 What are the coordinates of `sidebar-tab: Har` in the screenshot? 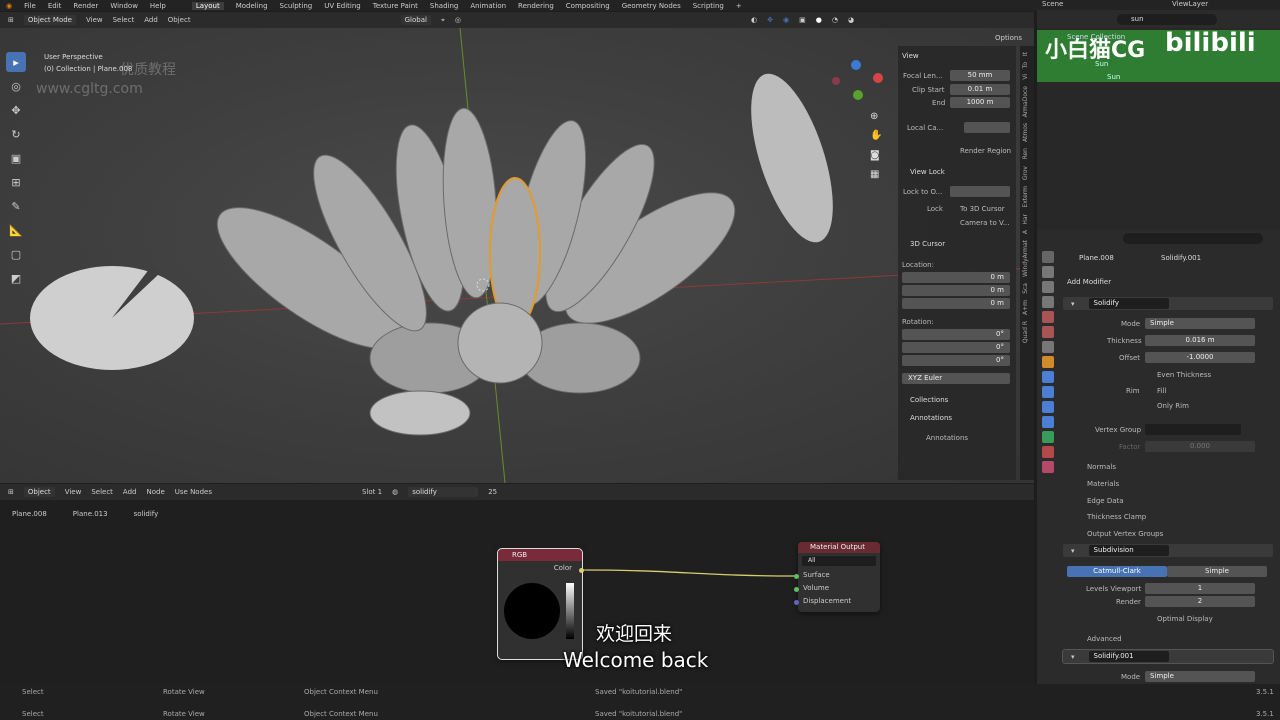 It's located at (1025, 219).